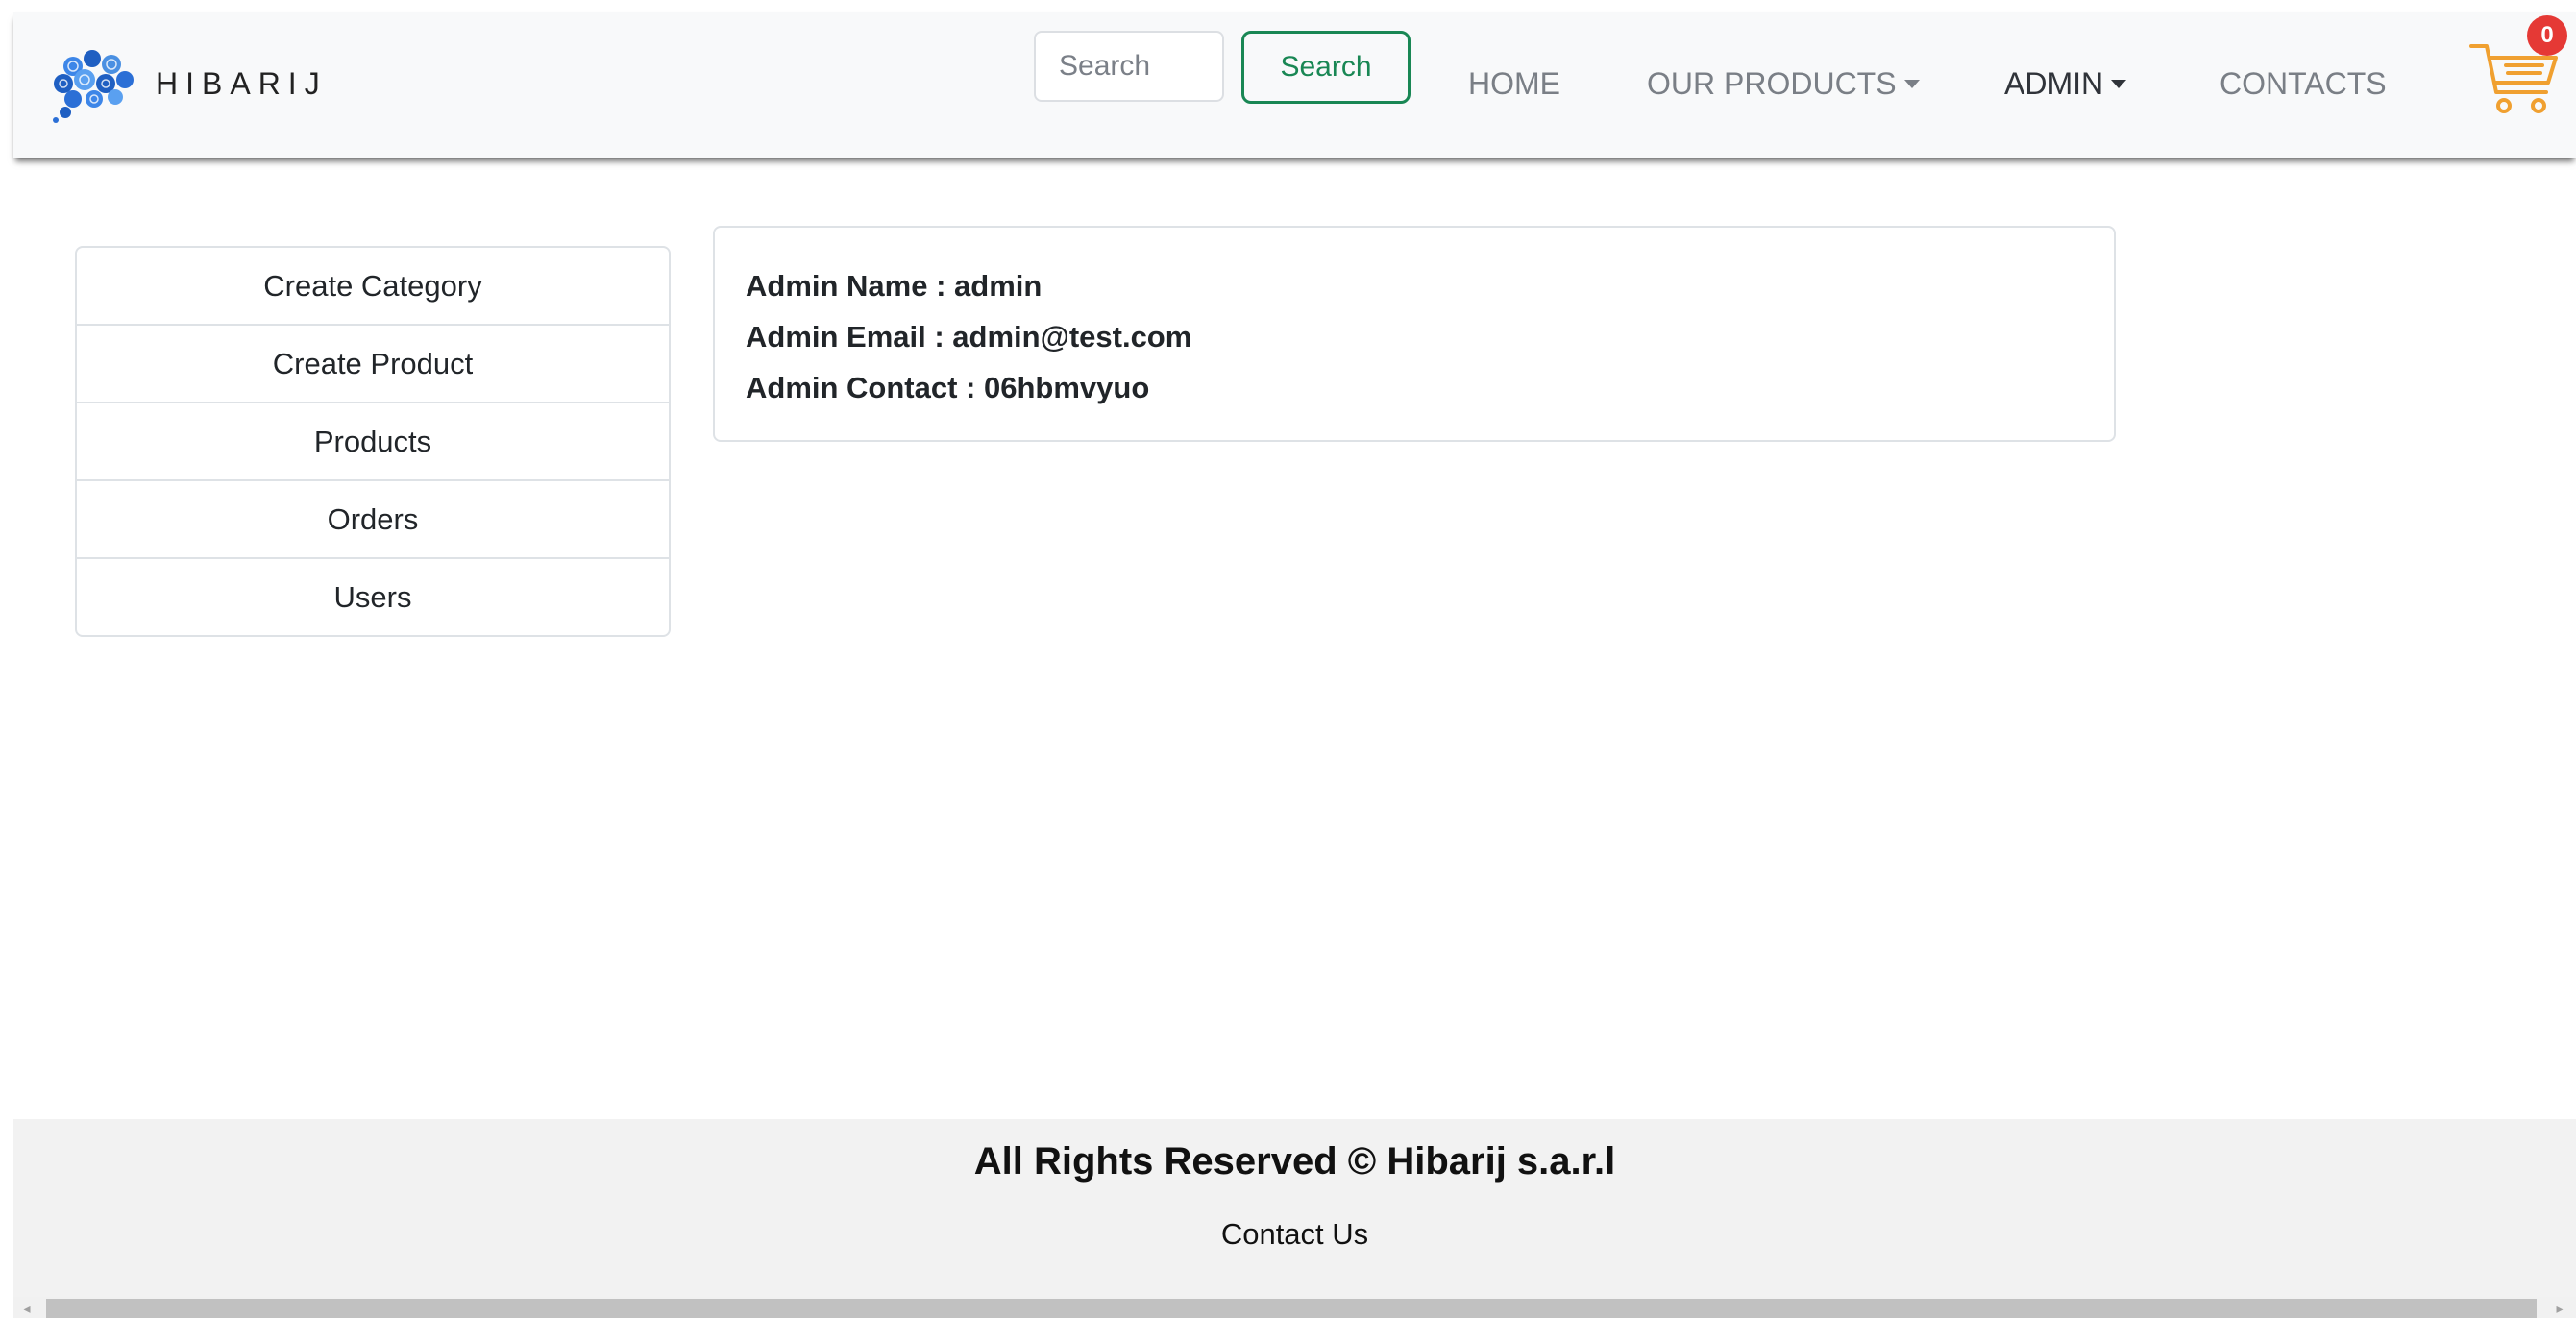 This screenshot has height=1318, width=2576. Describe the element at coordinates (2054, 83) in the screenshot. I see `nav-admin-label: ADMIN` at that location.